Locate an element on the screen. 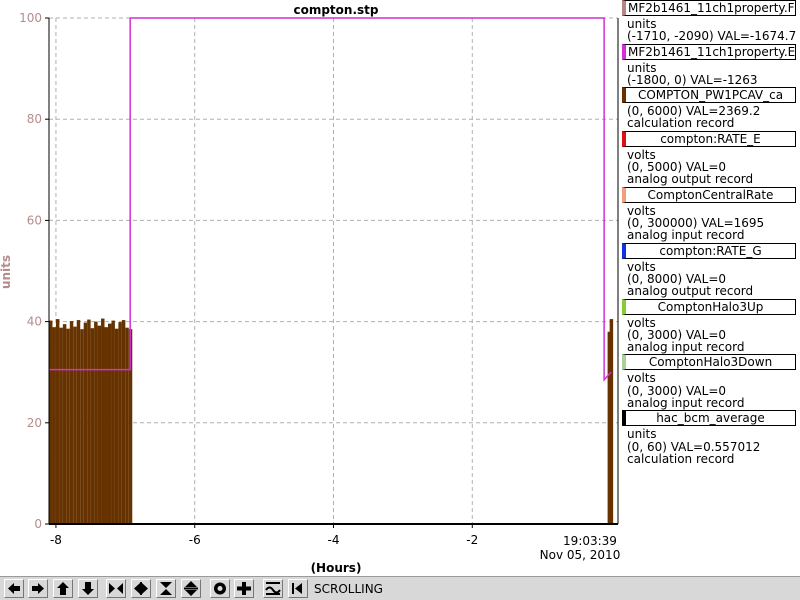 The height and width of the screenshot is (600, 800). legend-entry-name: MF2b1461_11ch1property.E is located at coordinates (709, 51).